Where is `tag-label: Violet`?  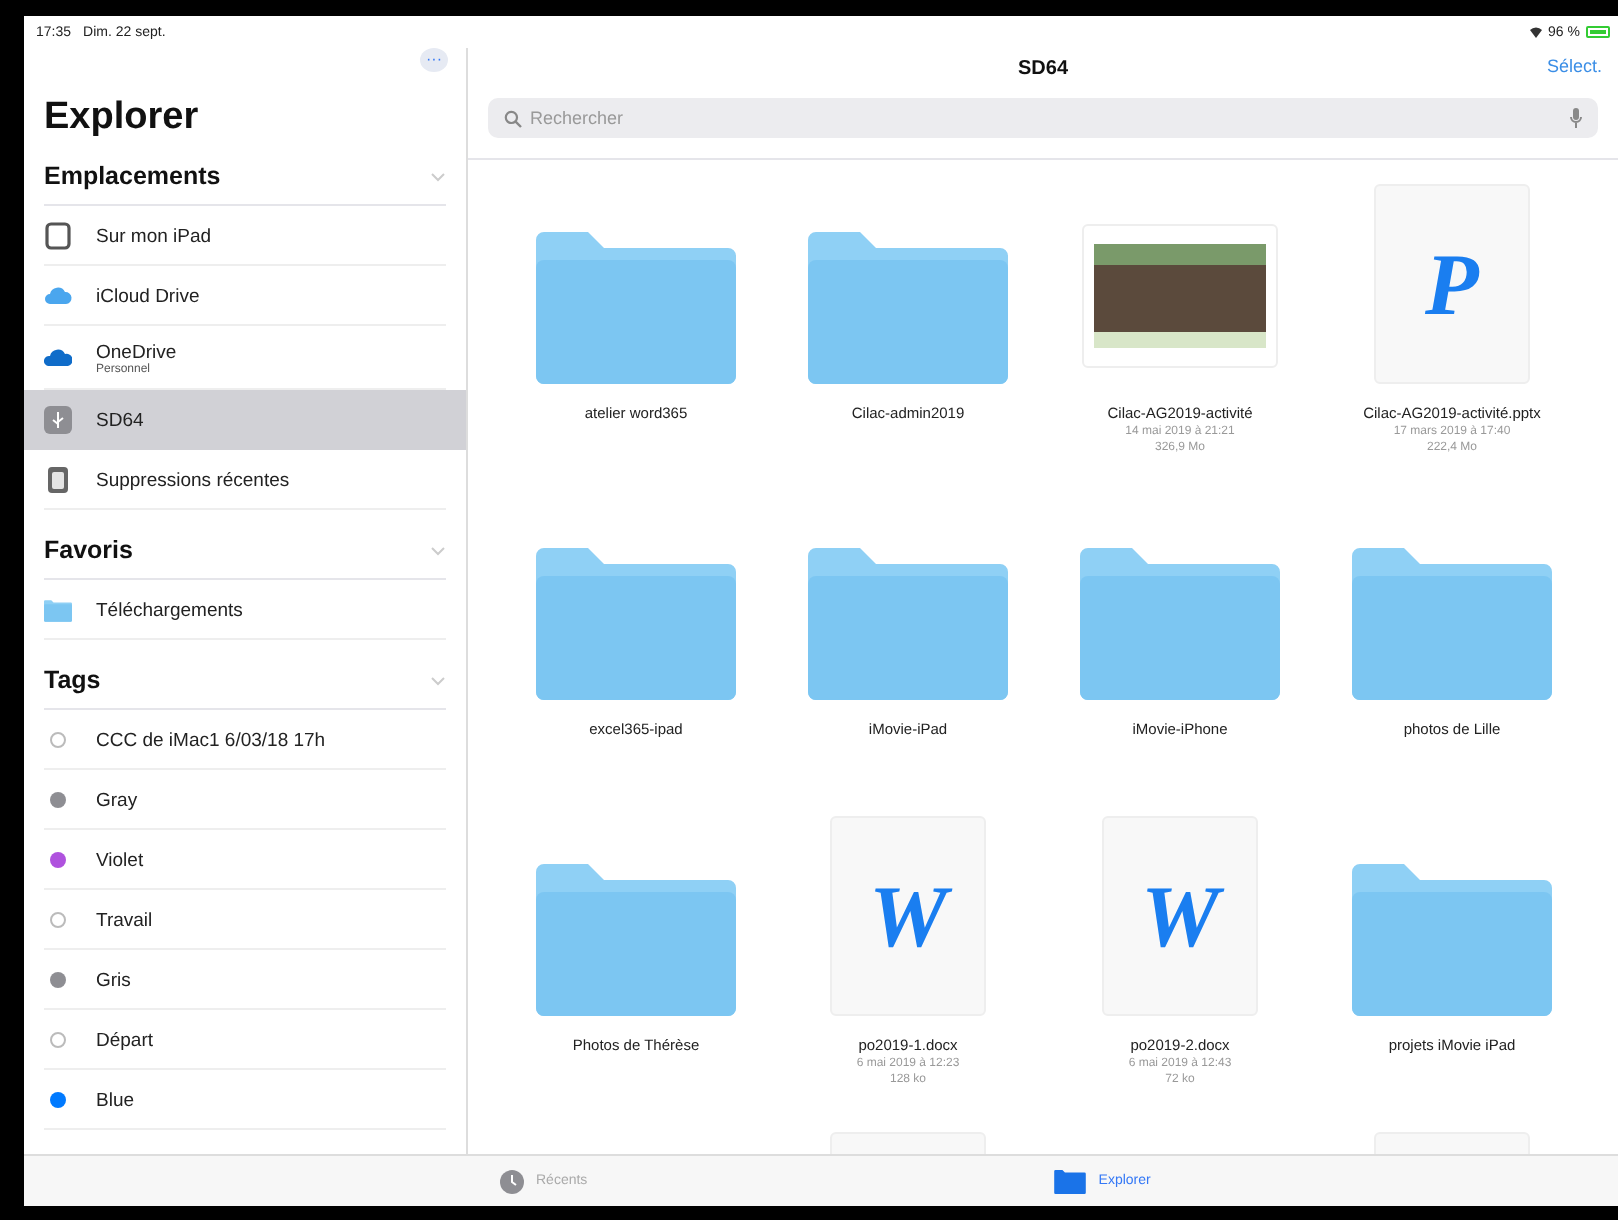
tag-label: Violet is located at coordinates (120, 860).